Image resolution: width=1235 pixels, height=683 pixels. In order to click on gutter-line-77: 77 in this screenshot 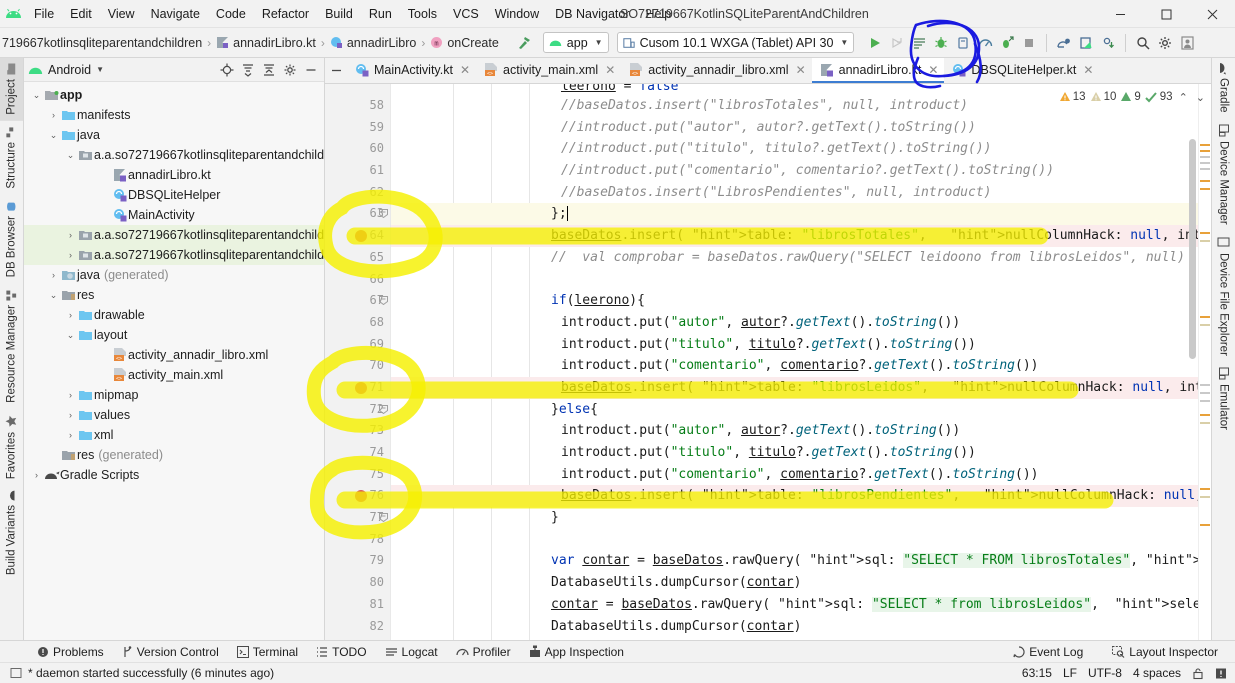, I will do `click(357, 518)`.